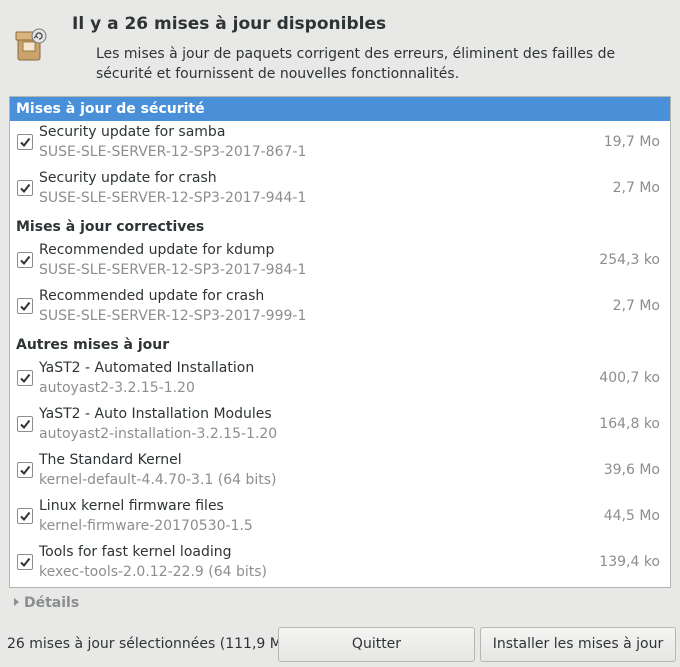 The image size is (680, 667). Describe the element at coordinates (631, 470) in the screenshot. I see `update-size: 39,6 Mo` at that location.